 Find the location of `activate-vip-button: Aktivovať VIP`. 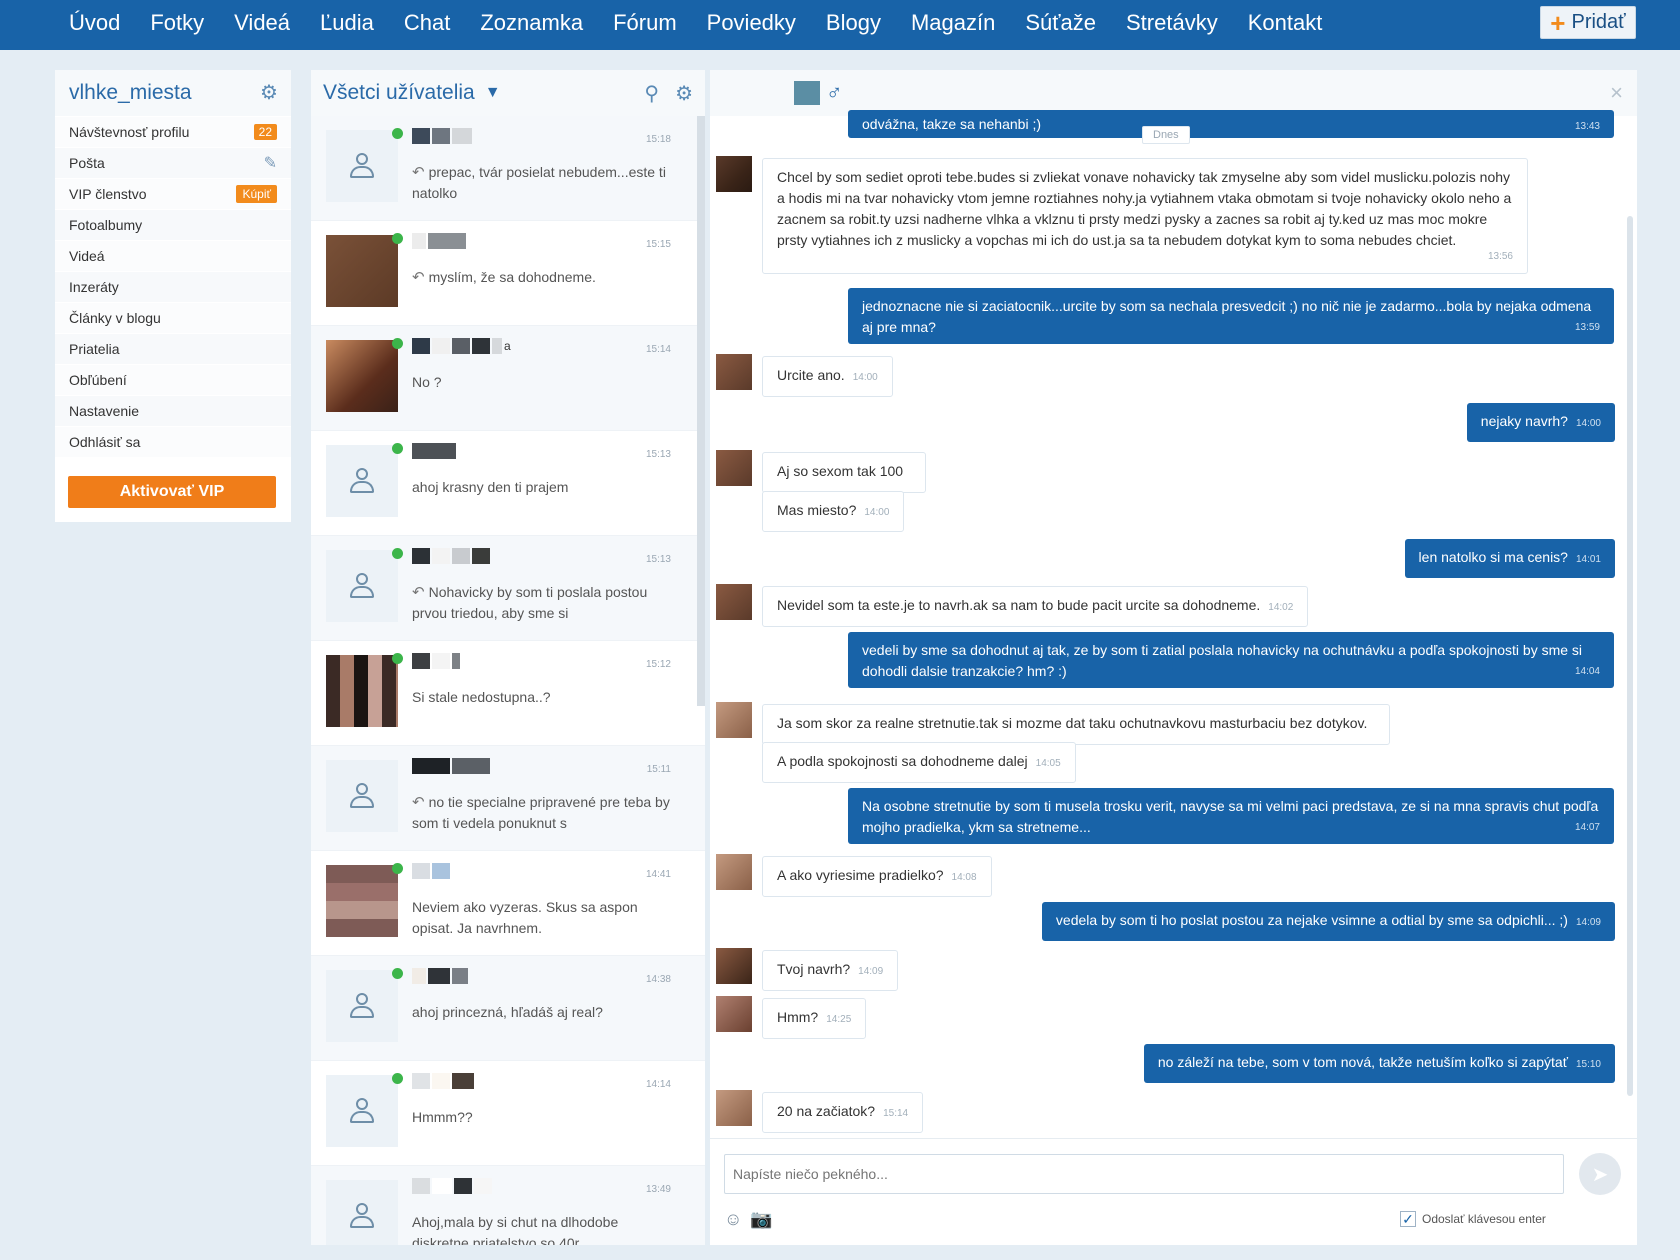

activate-vip-button: Aktivovať VIP is located at coordinates (172, 492).